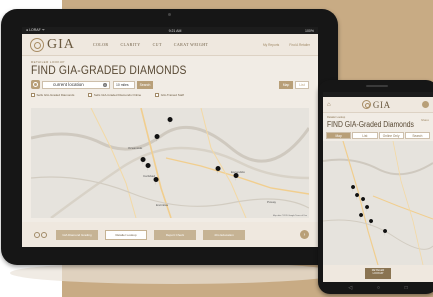 The height and width of the screenshot is (297, 433). I want to click on home-button-icon: ○, so click(378, 288).